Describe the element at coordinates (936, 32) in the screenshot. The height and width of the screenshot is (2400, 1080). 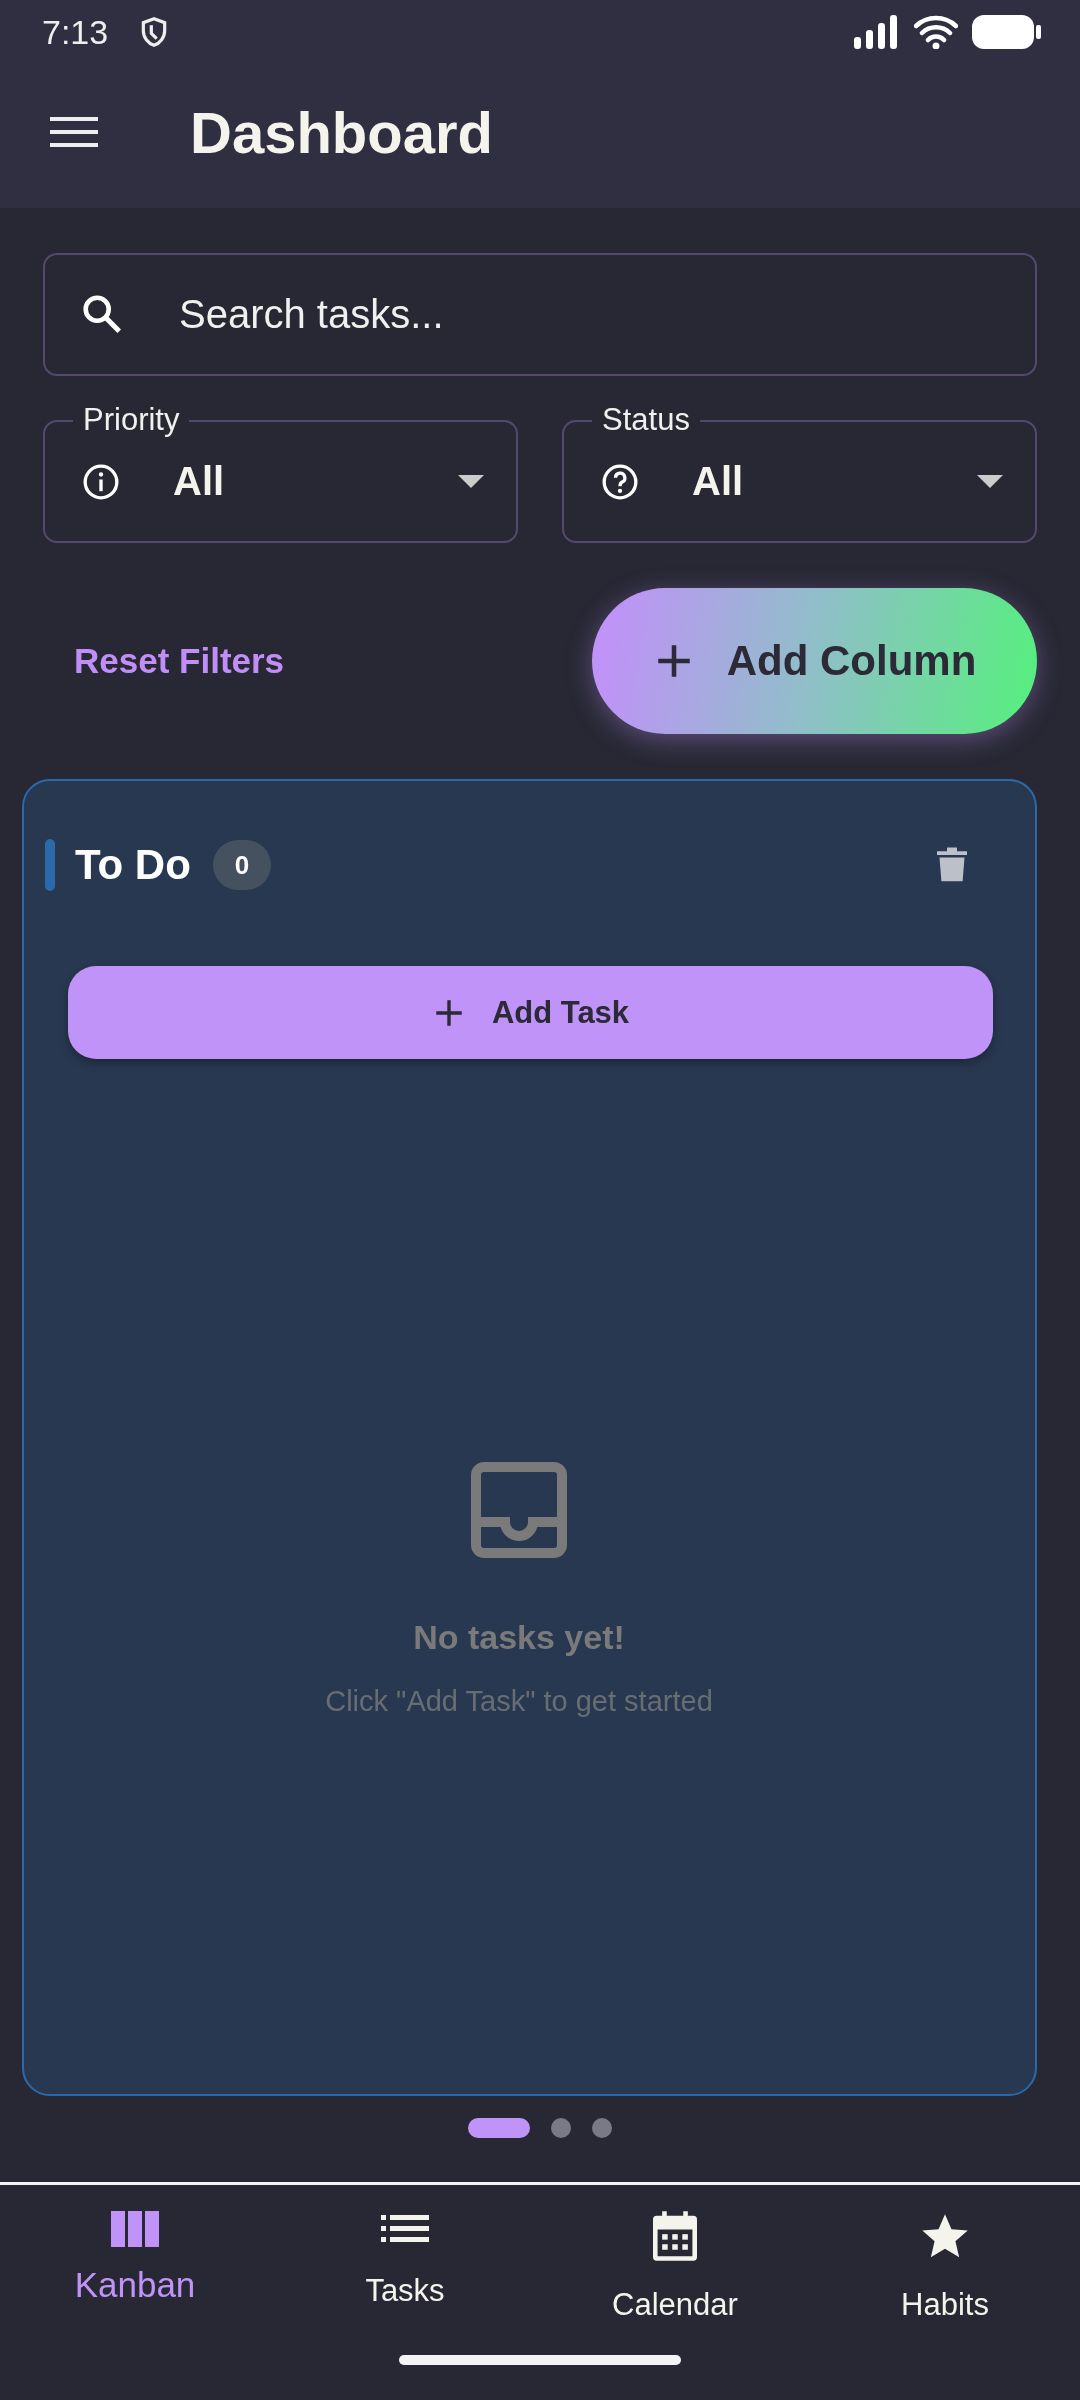
I see `wifi-icon` at that location.